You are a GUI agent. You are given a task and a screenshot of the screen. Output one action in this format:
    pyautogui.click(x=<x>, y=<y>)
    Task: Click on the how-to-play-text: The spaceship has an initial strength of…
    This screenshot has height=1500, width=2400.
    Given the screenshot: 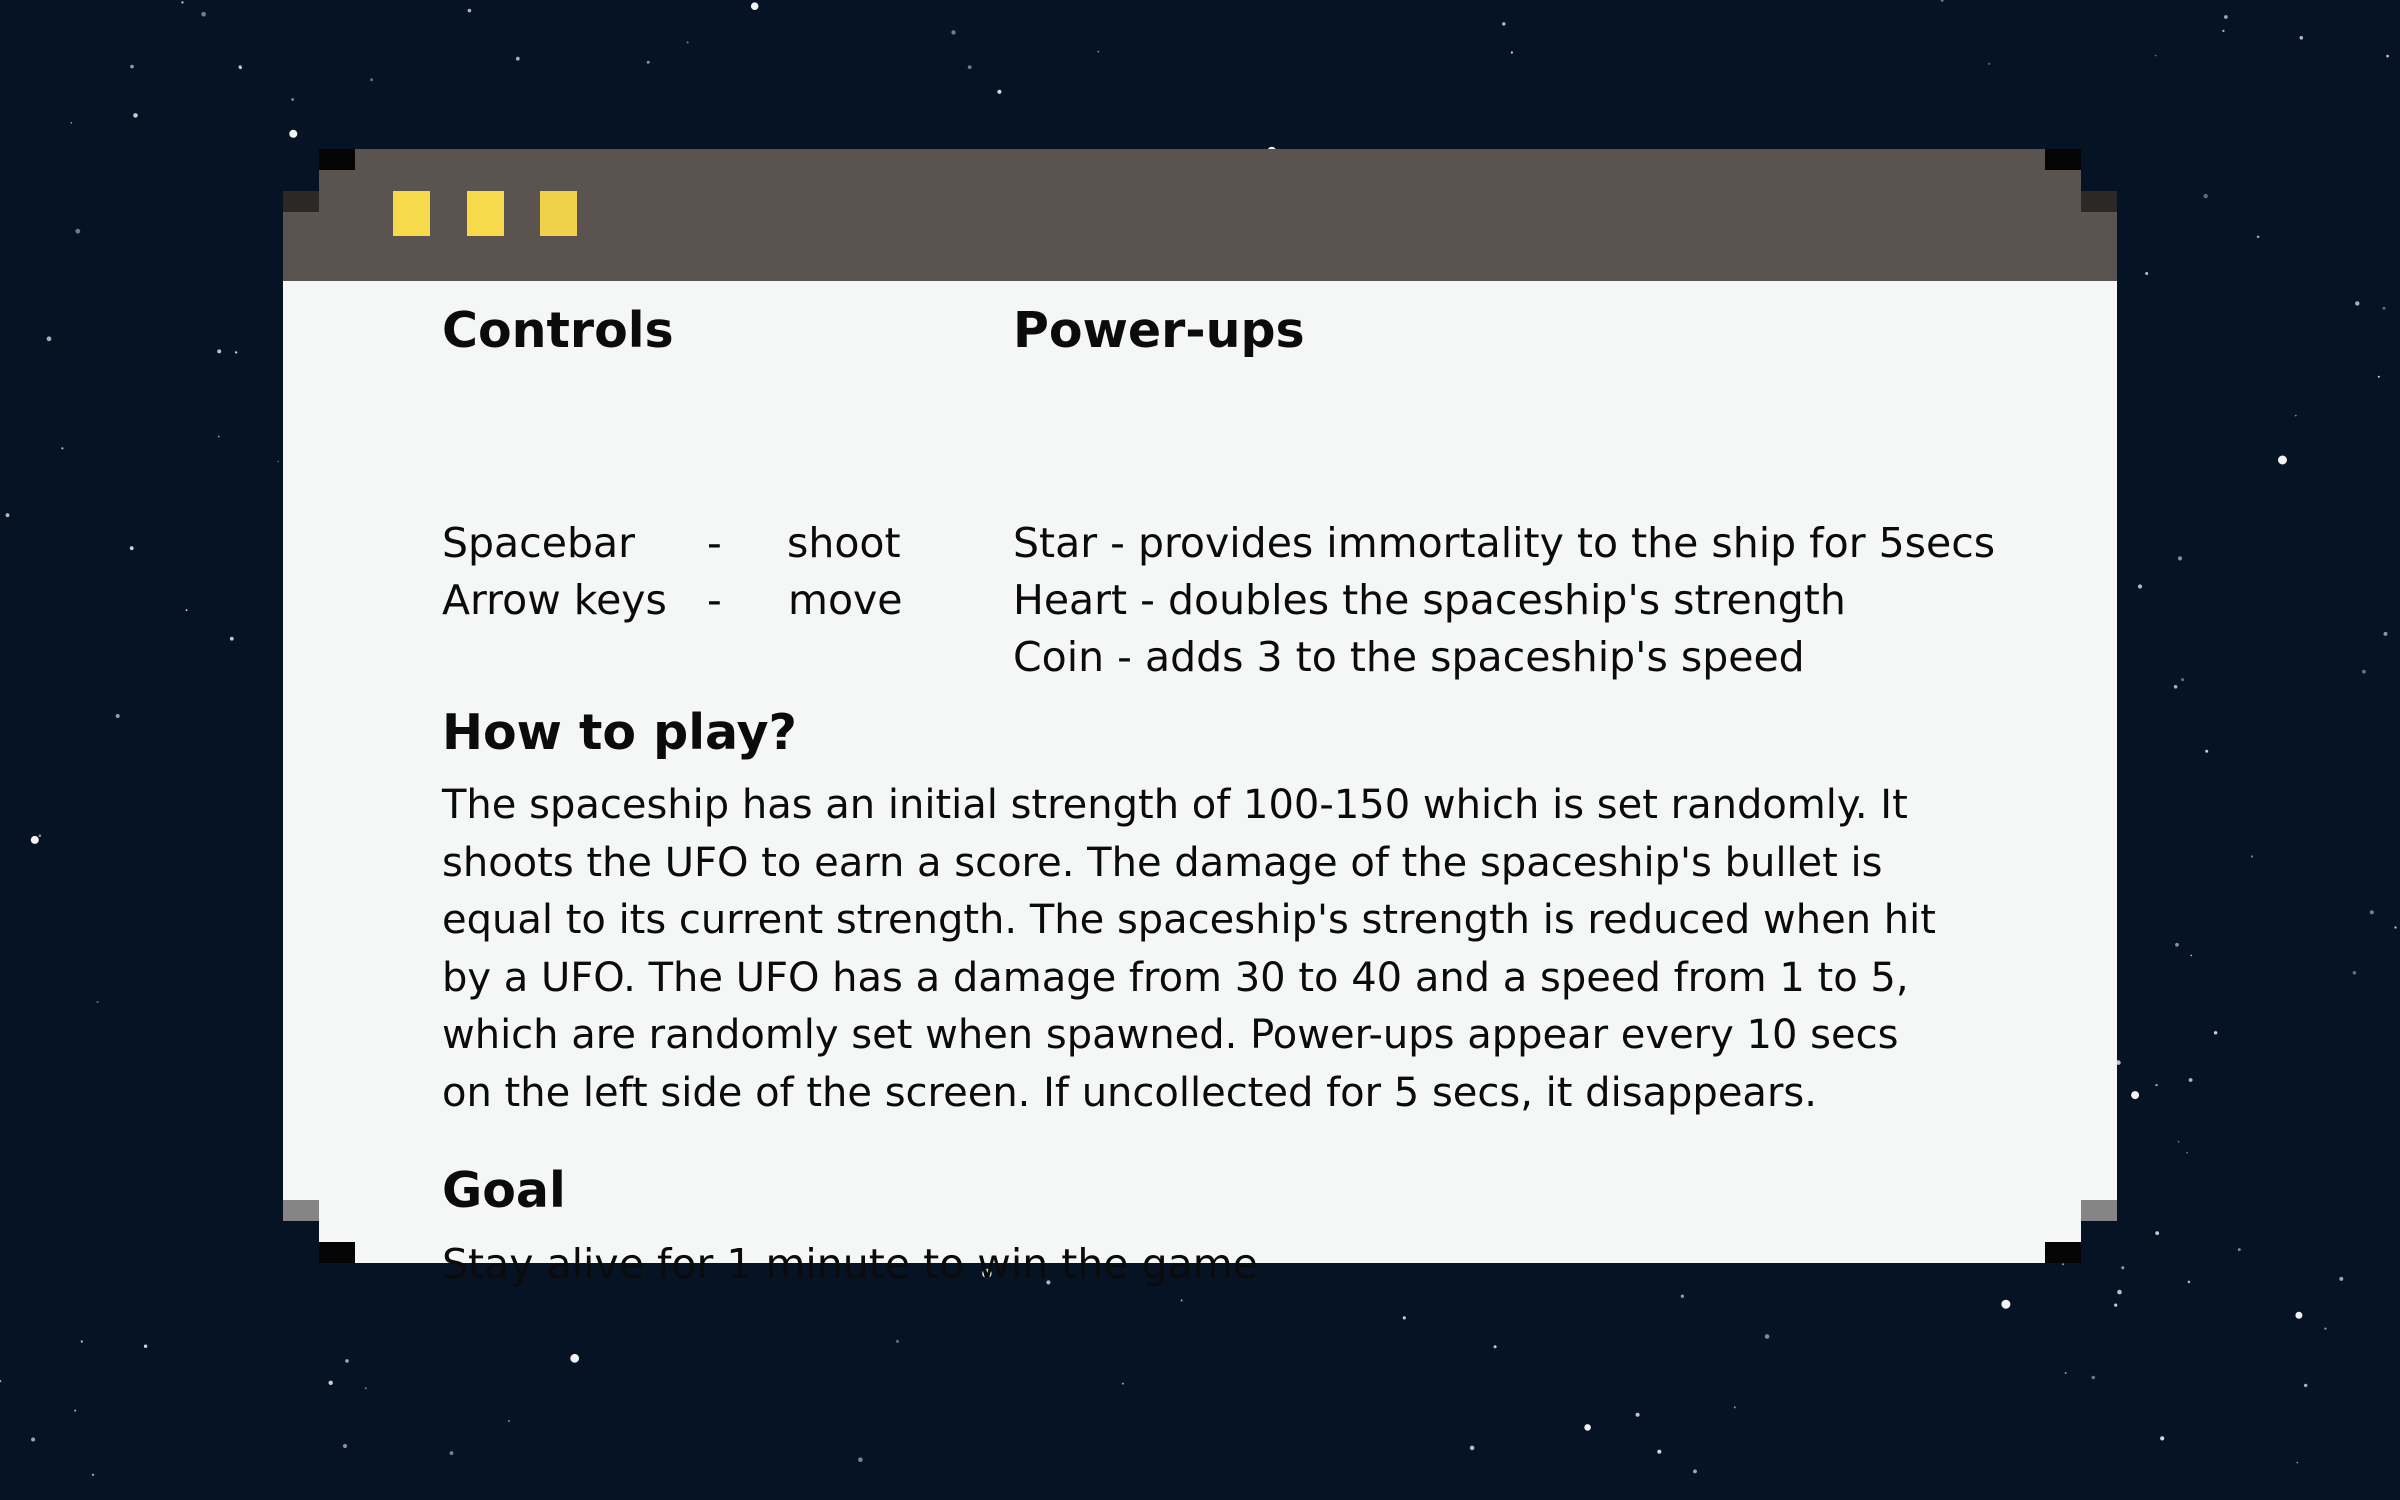 What is the action you would take?
    pyautogui.click(x=1189, y=949)
    